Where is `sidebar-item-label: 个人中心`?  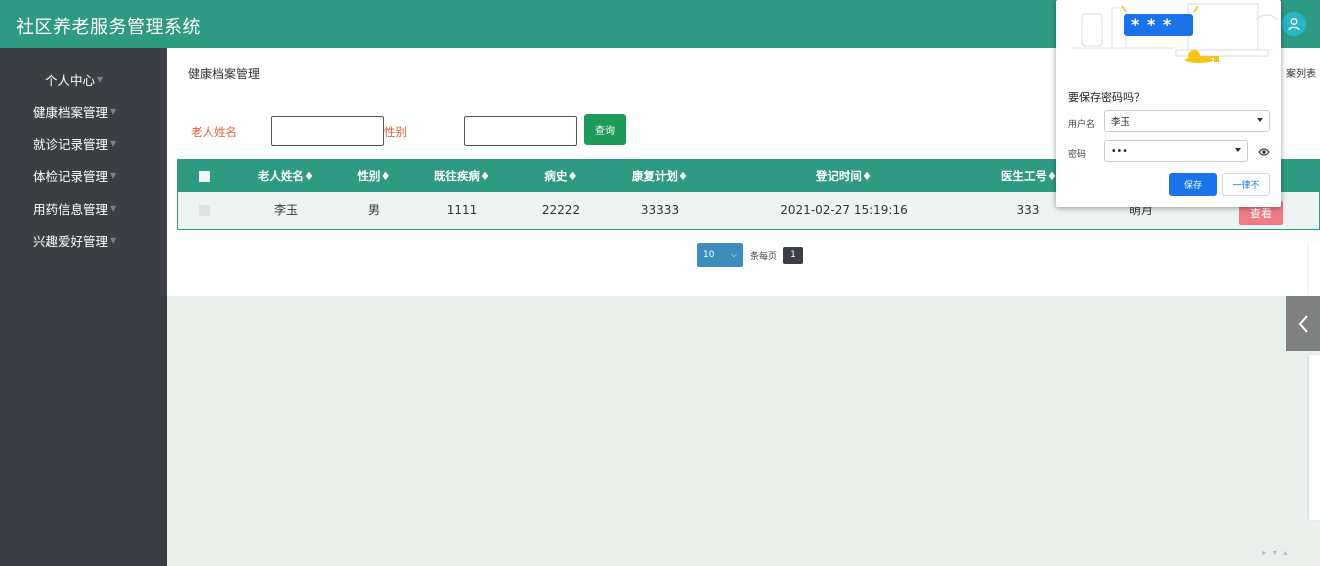 sidebar-item-label: 个人中心 is located at coordinates (70, 80).